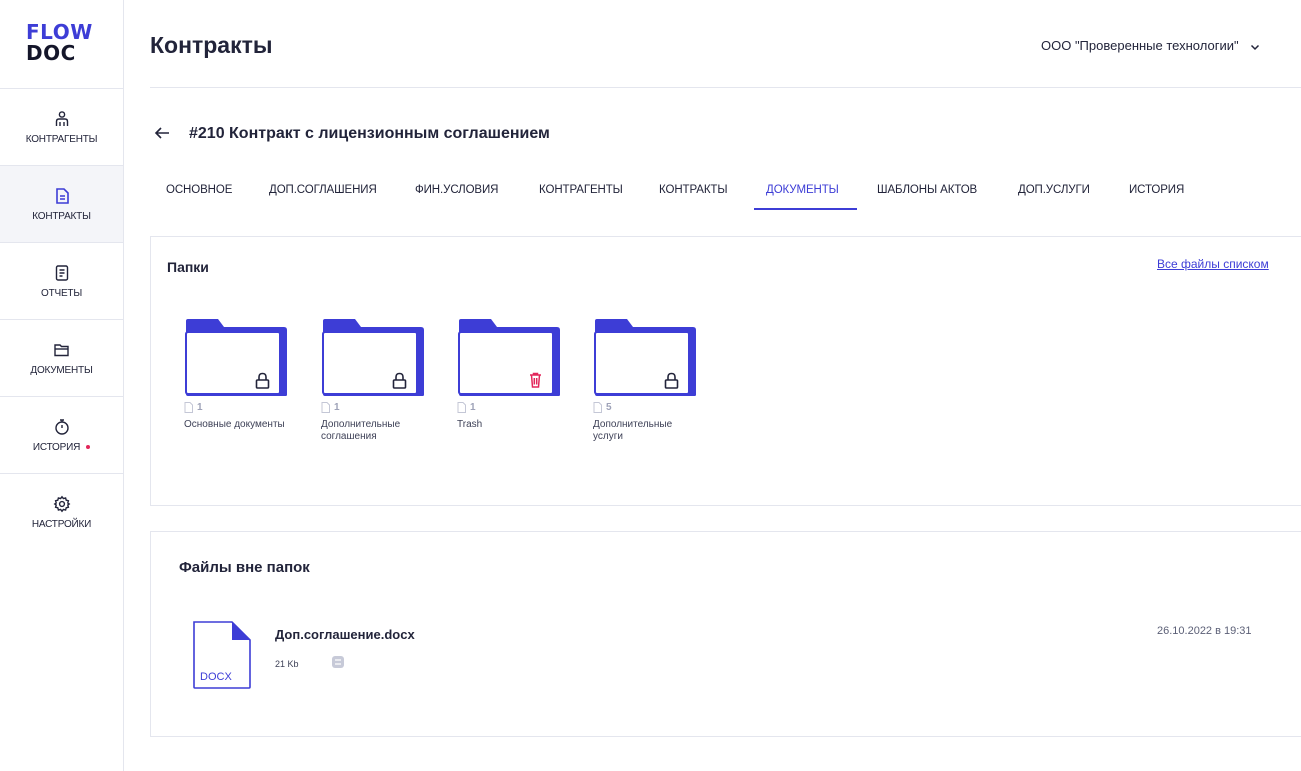  What do you see at coordinates (88, 446) in the screenshot?
I see `notification-dot` at bounding box center [88, 446].